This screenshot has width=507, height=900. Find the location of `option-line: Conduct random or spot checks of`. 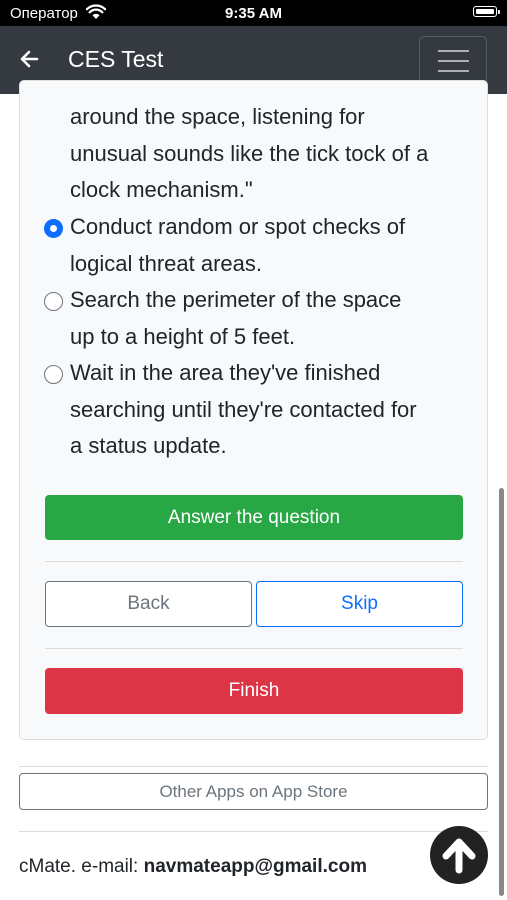

option-line: Conduct random or spot checks of is located at coordinates (238, 226).